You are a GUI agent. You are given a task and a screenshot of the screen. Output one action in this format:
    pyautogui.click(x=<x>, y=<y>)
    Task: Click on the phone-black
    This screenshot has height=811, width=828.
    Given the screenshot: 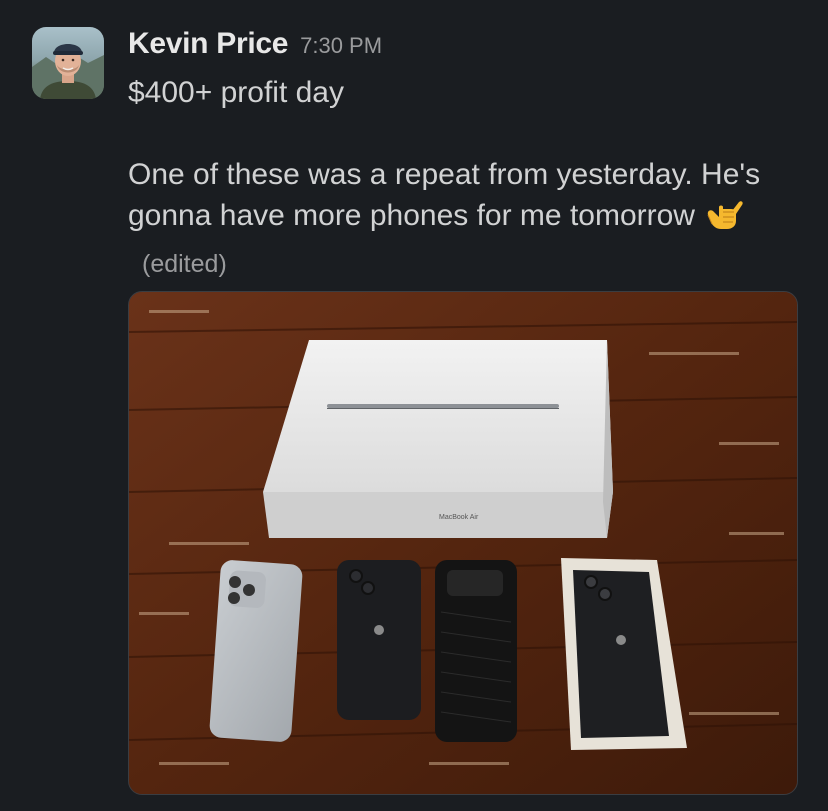 What is the action you would take?
    pyautogui.click(x=379, y=640)
    